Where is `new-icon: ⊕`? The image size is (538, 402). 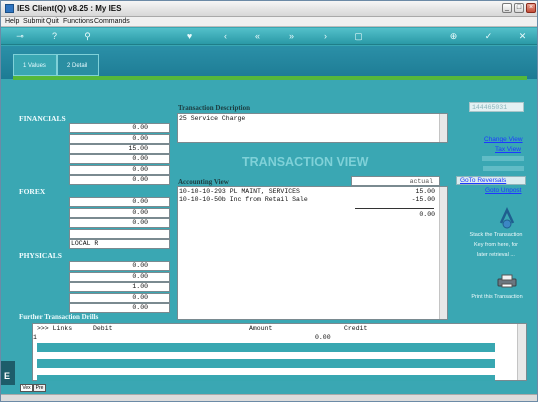
new-icon: ⊕ is located at coordinates (453, 36).